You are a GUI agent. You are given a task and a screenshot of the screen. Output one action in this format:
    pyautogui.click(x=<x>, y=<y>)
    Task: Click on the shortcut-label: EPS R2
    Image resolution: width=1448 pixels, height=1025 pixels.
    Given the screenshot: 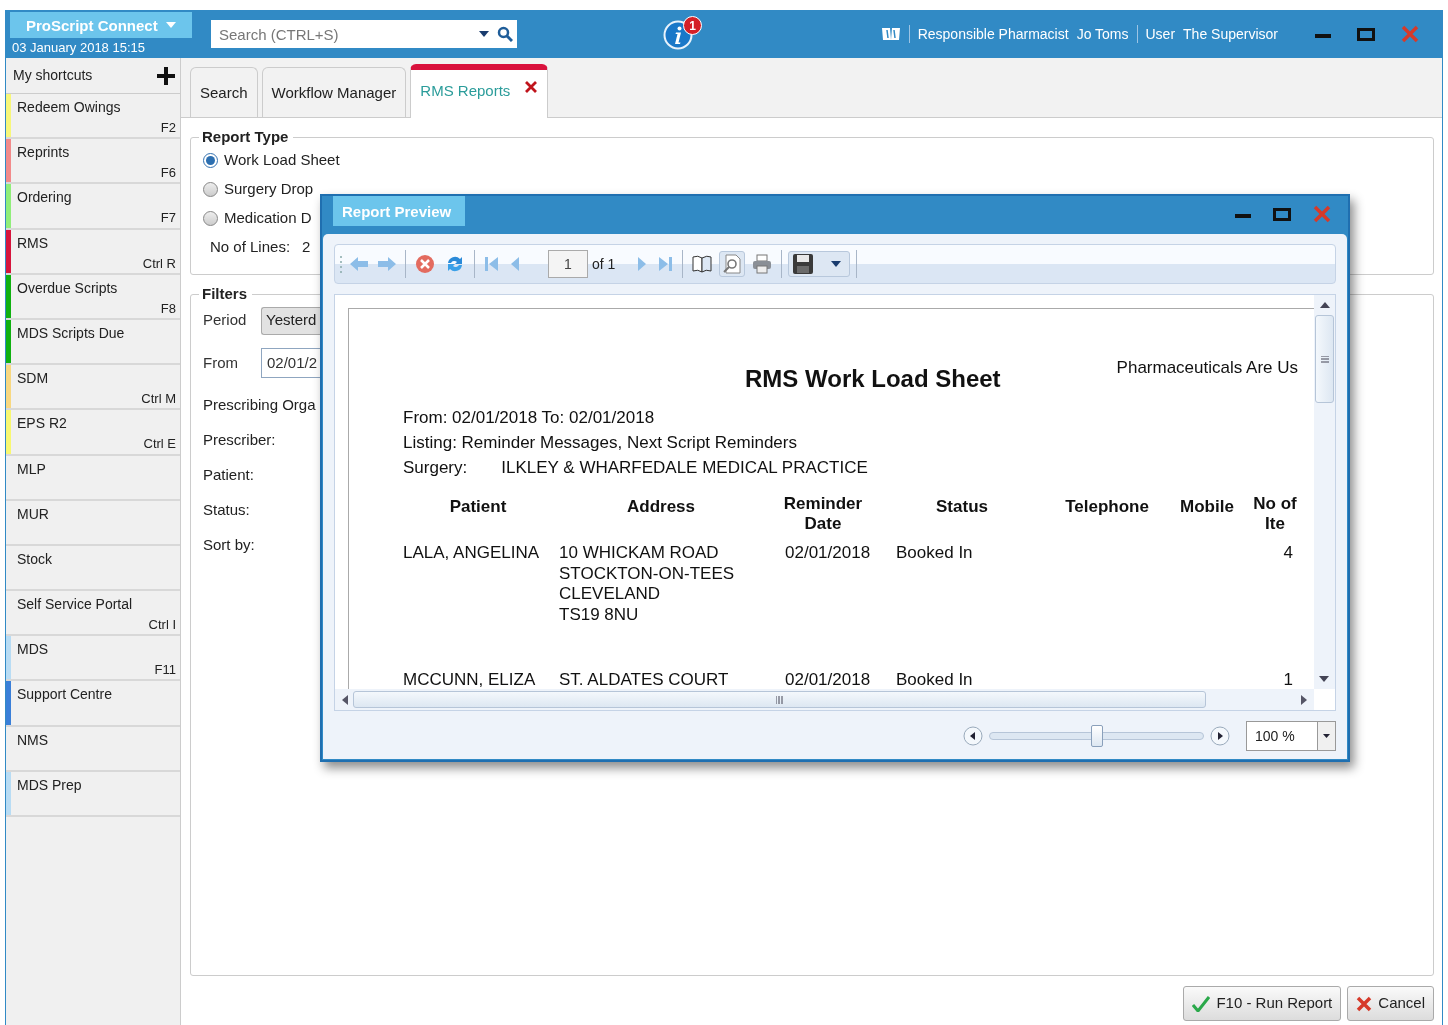 What is the action you would take?
    pyautogui.click(x=42, y=424)
    